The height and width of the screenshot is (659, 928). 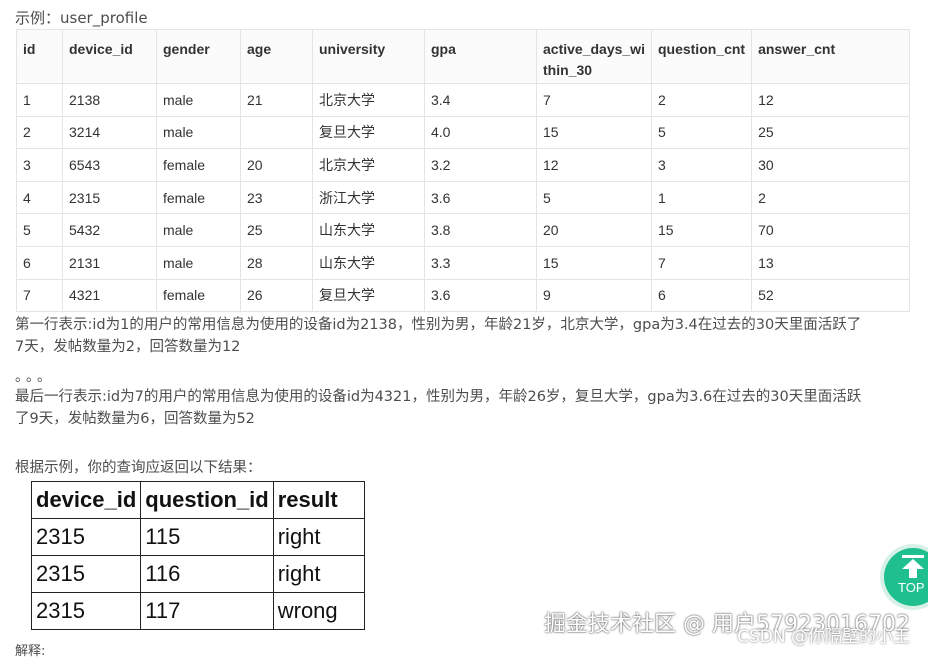 I want to click on result-header-row: device_id question_id result, so click(x=197, y=500).